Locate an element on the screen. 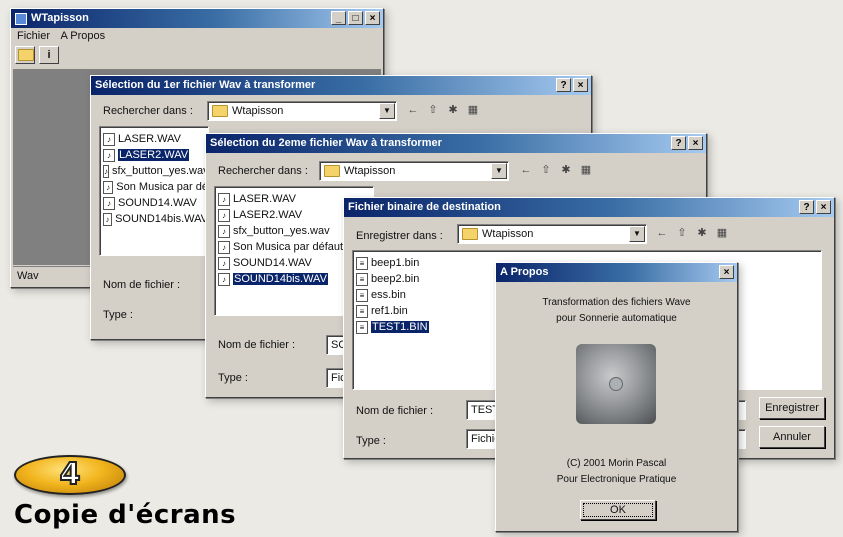 This screenshot has width=843, height=537. maximize-button: □ is located at coordinates (355, 18).